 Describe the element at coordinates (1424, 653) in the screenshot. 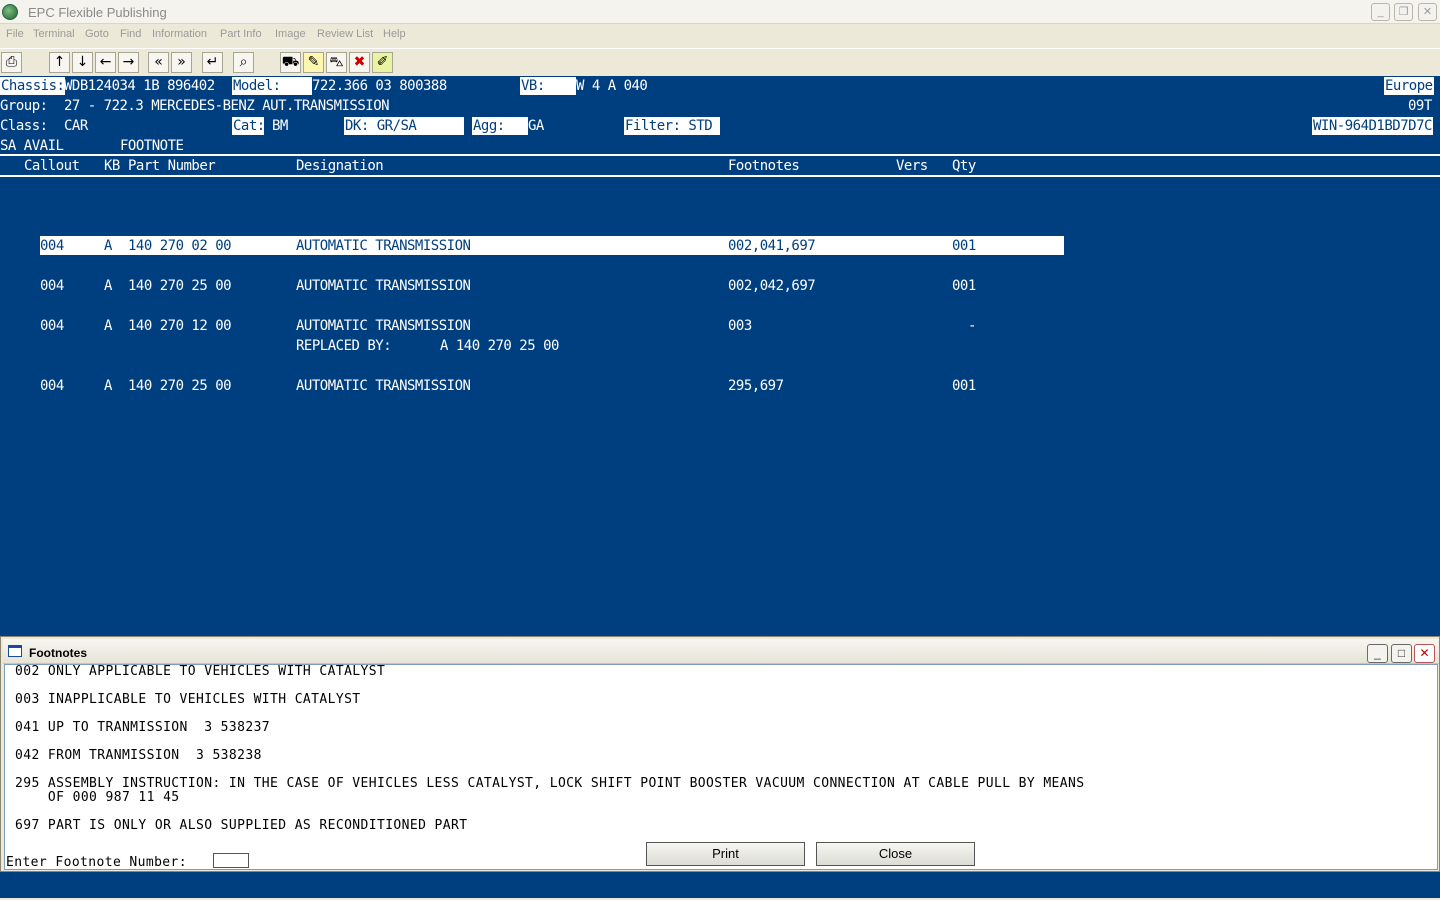

I see `close-icon: ✕` at that location.